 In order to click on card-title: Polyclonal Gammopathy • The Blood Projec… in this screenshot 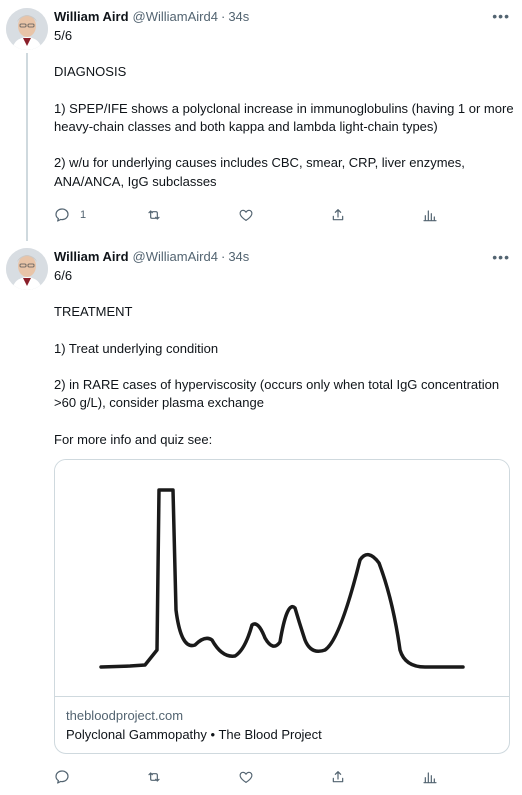, I will do `click(194, 735)`.